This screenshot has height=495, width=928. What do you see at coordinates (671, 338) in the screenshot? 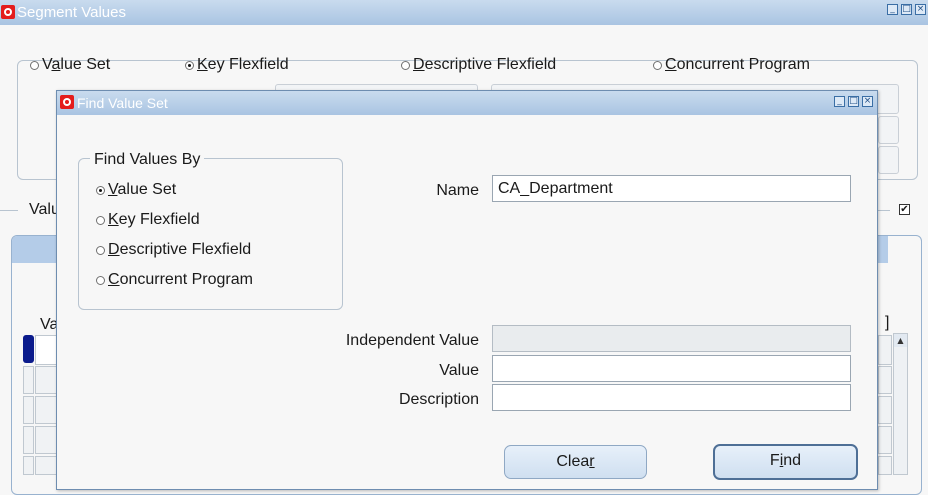
I see `independent-value-input` at bounding box center [671, 338].